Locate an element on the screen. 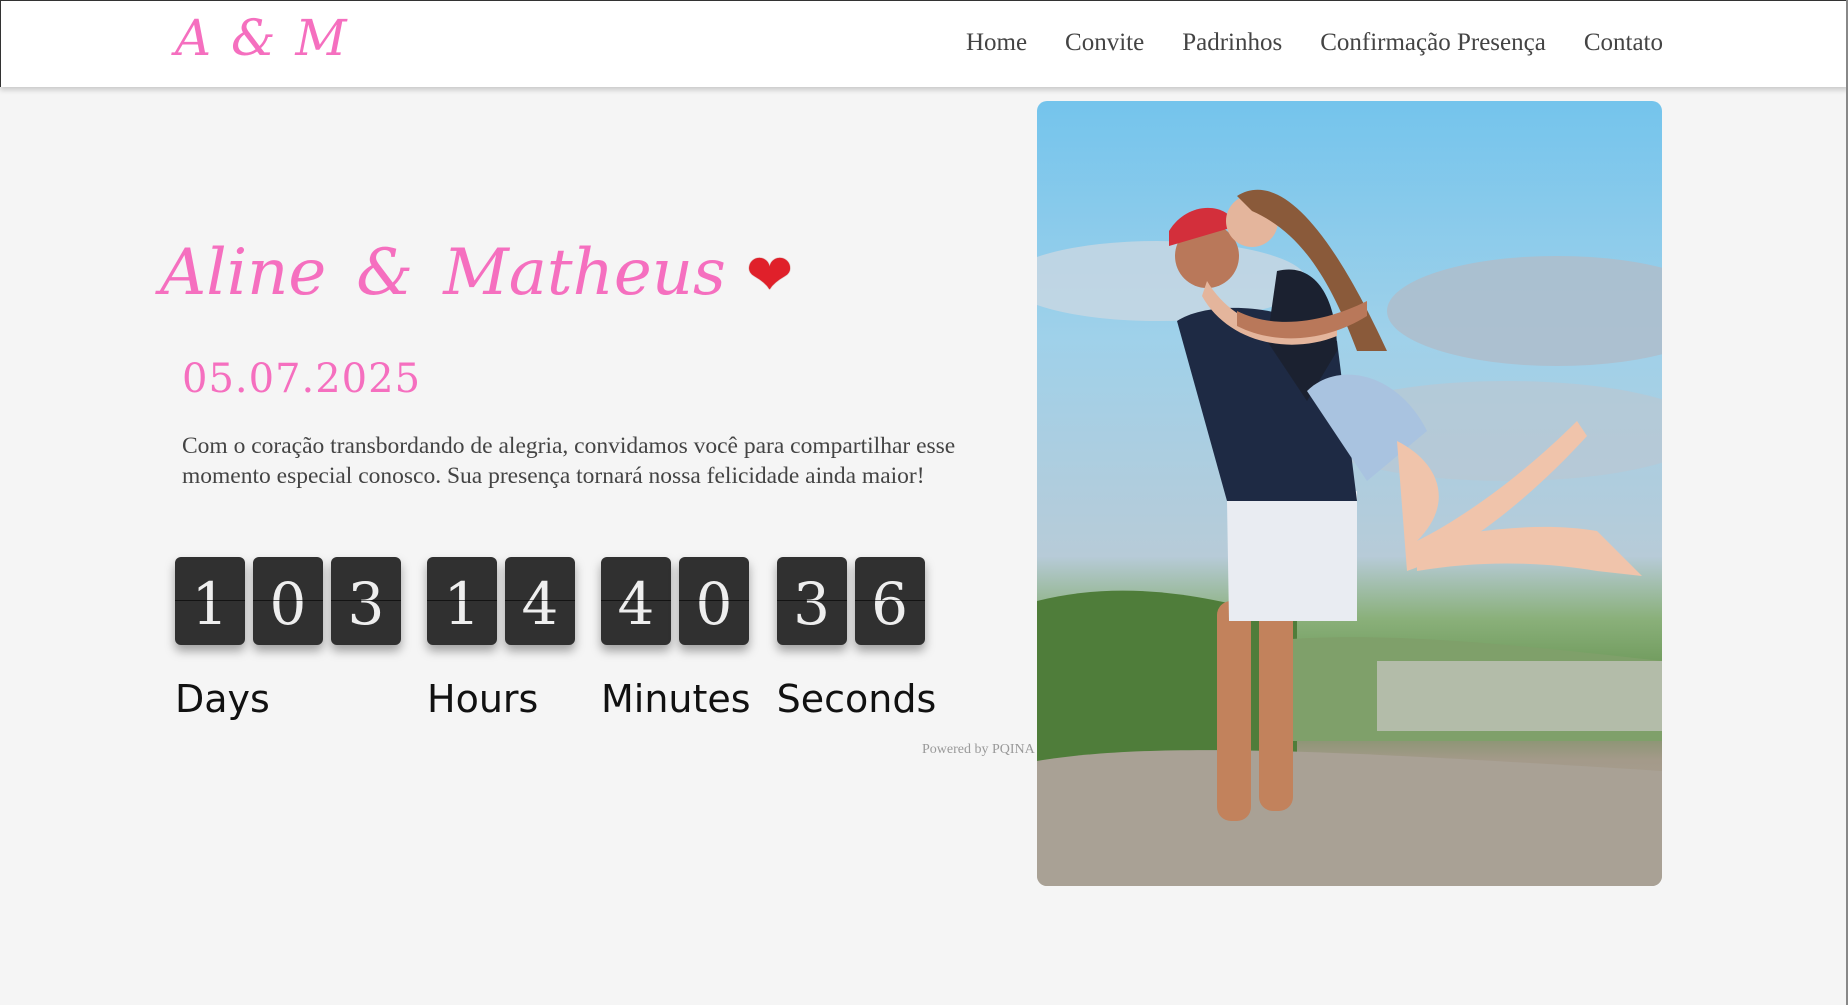 The height and width of the screenshot is (1005, 1848). countdown-seconds: 3 6 Seconds is located at coordinates (856, 639).